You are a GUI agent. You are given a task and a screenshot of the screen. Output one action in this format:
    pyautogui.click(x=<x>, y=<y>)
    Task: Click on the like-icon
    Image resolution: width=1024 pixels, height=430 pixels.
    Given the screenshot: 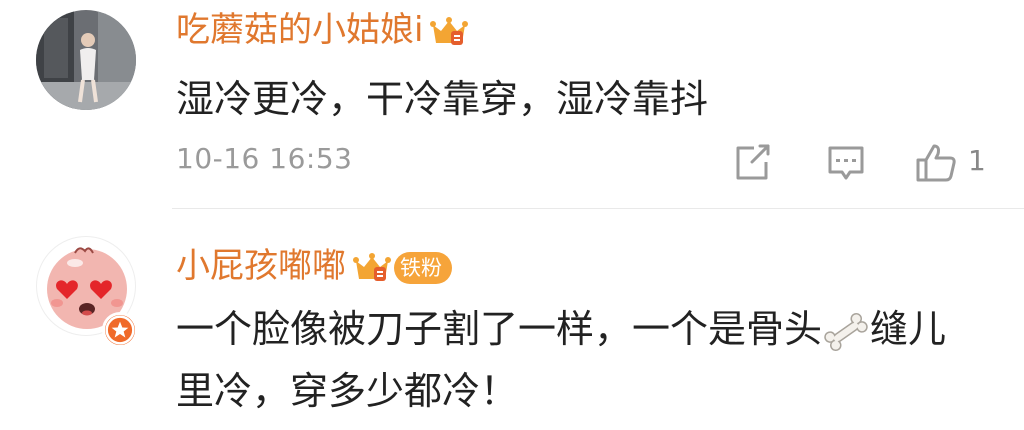 What is the action you would take?
    pyautogui.click(x=936, y=162)
    